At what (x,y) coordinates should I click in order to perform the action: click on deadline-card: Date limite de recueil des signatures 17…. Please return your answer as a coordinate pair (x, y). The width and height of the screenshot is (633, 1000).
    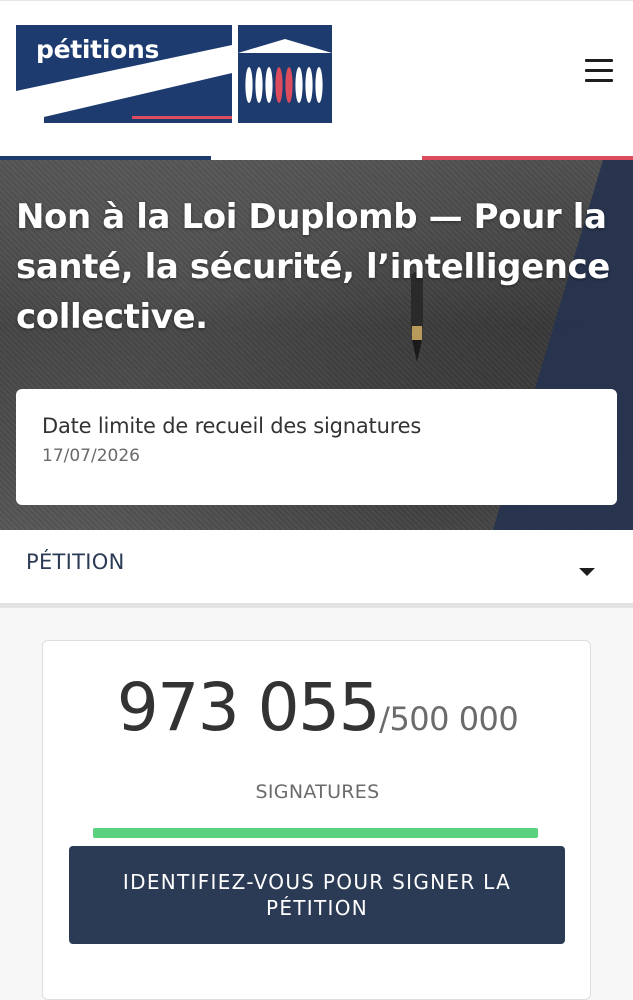
    Looking at the image, I should click on (316, 447).